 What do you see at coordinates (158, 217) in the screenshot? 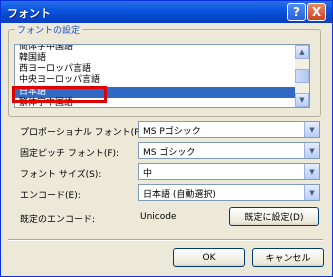
I see `default-encoding-value: Unicode` at bounding box center [158, 217].